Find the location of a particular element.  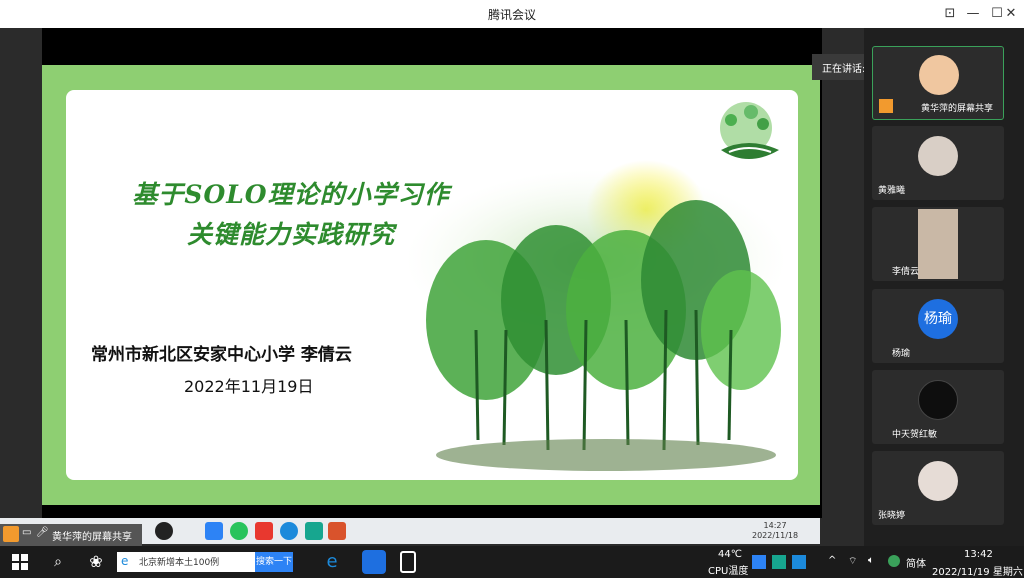

clock-date: 2022/11/19 星期六 is located at coordinates (977, 570).